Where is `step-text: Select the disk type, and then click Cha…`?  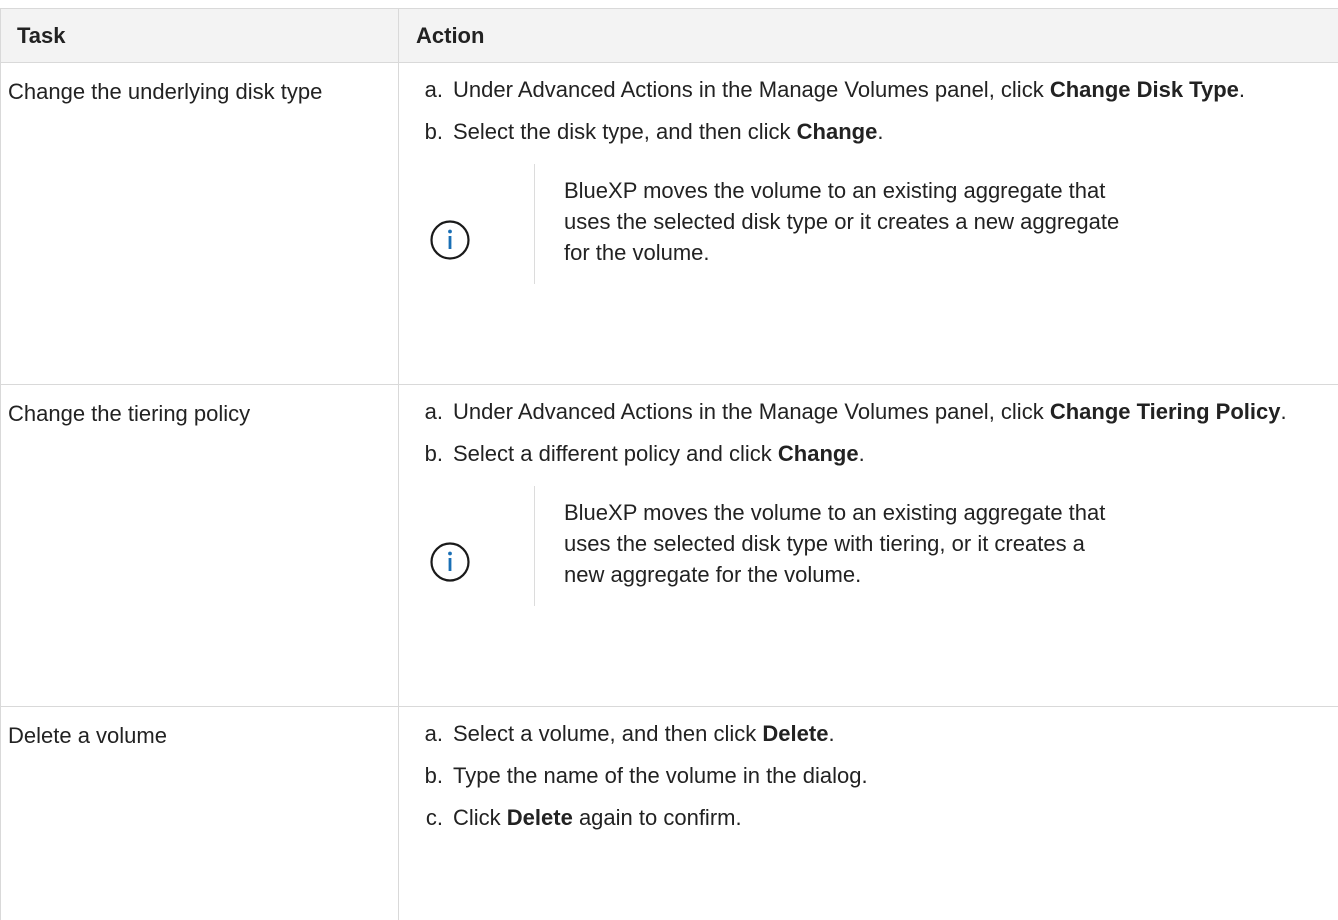
step-text: Select the disk type, and then click Cha… is located at coordinates (668, 131).